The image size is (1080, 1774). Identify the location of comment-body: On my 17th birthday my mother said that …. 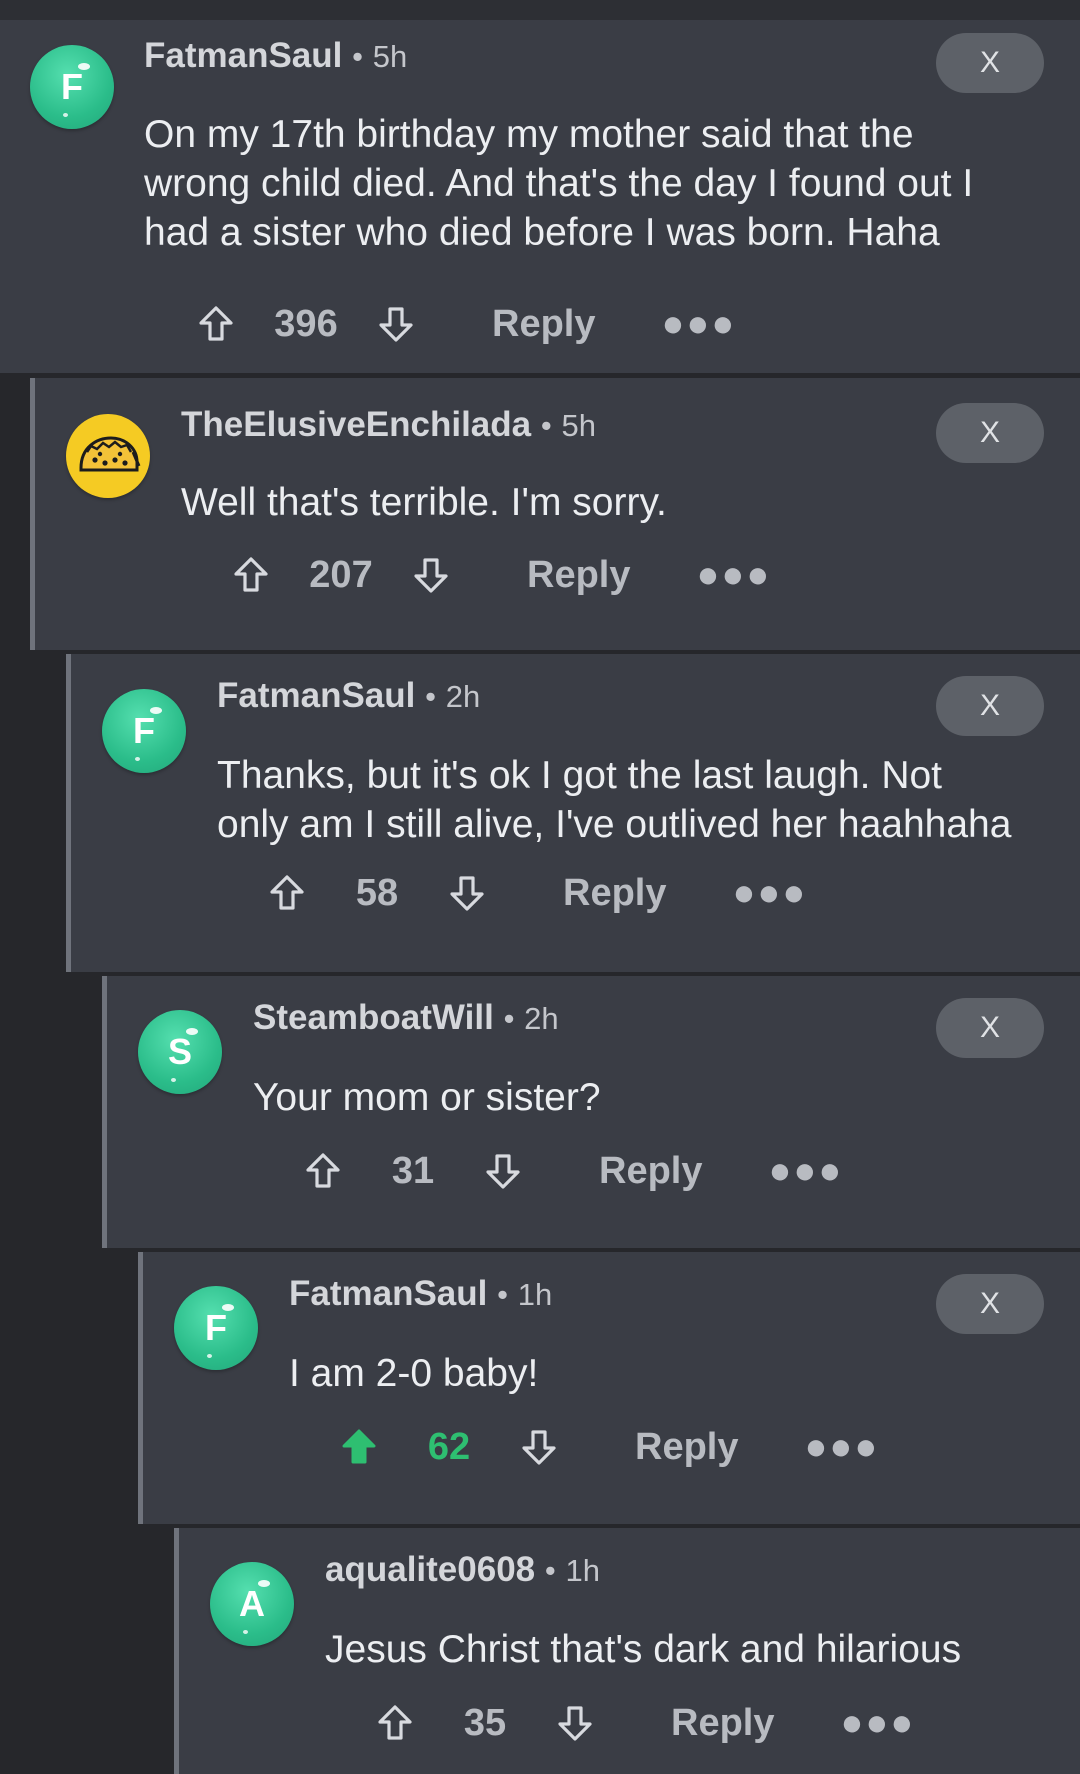
(559, 183).